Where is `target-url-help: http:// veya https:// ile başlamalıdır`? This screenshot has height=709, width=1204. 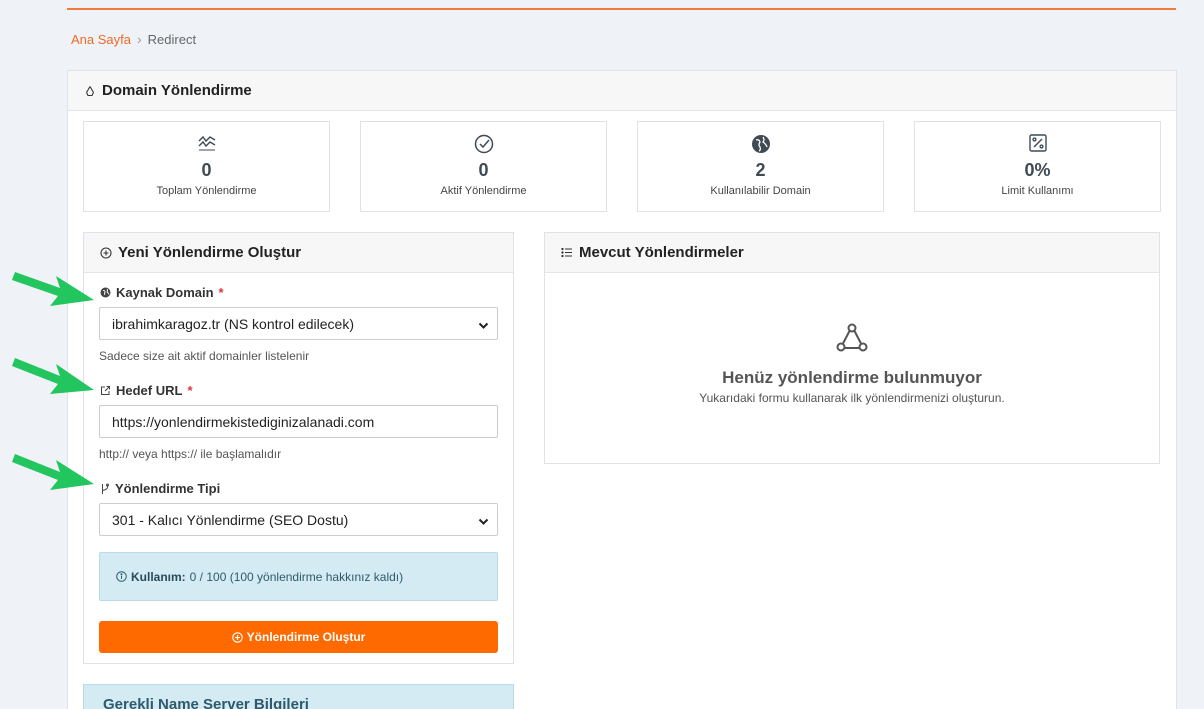 target-url-help: http:// veya https:// ile başlamalıdır is located at coordinates (190, 454).